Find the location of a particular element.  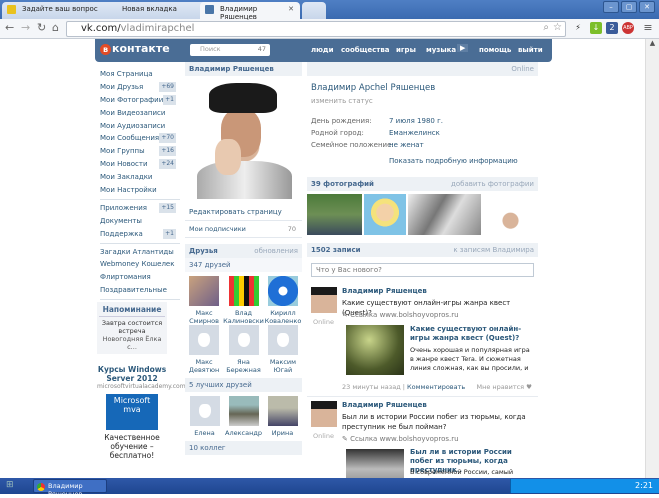

vk-logo: в контакте is located at coordinates (135, 48).